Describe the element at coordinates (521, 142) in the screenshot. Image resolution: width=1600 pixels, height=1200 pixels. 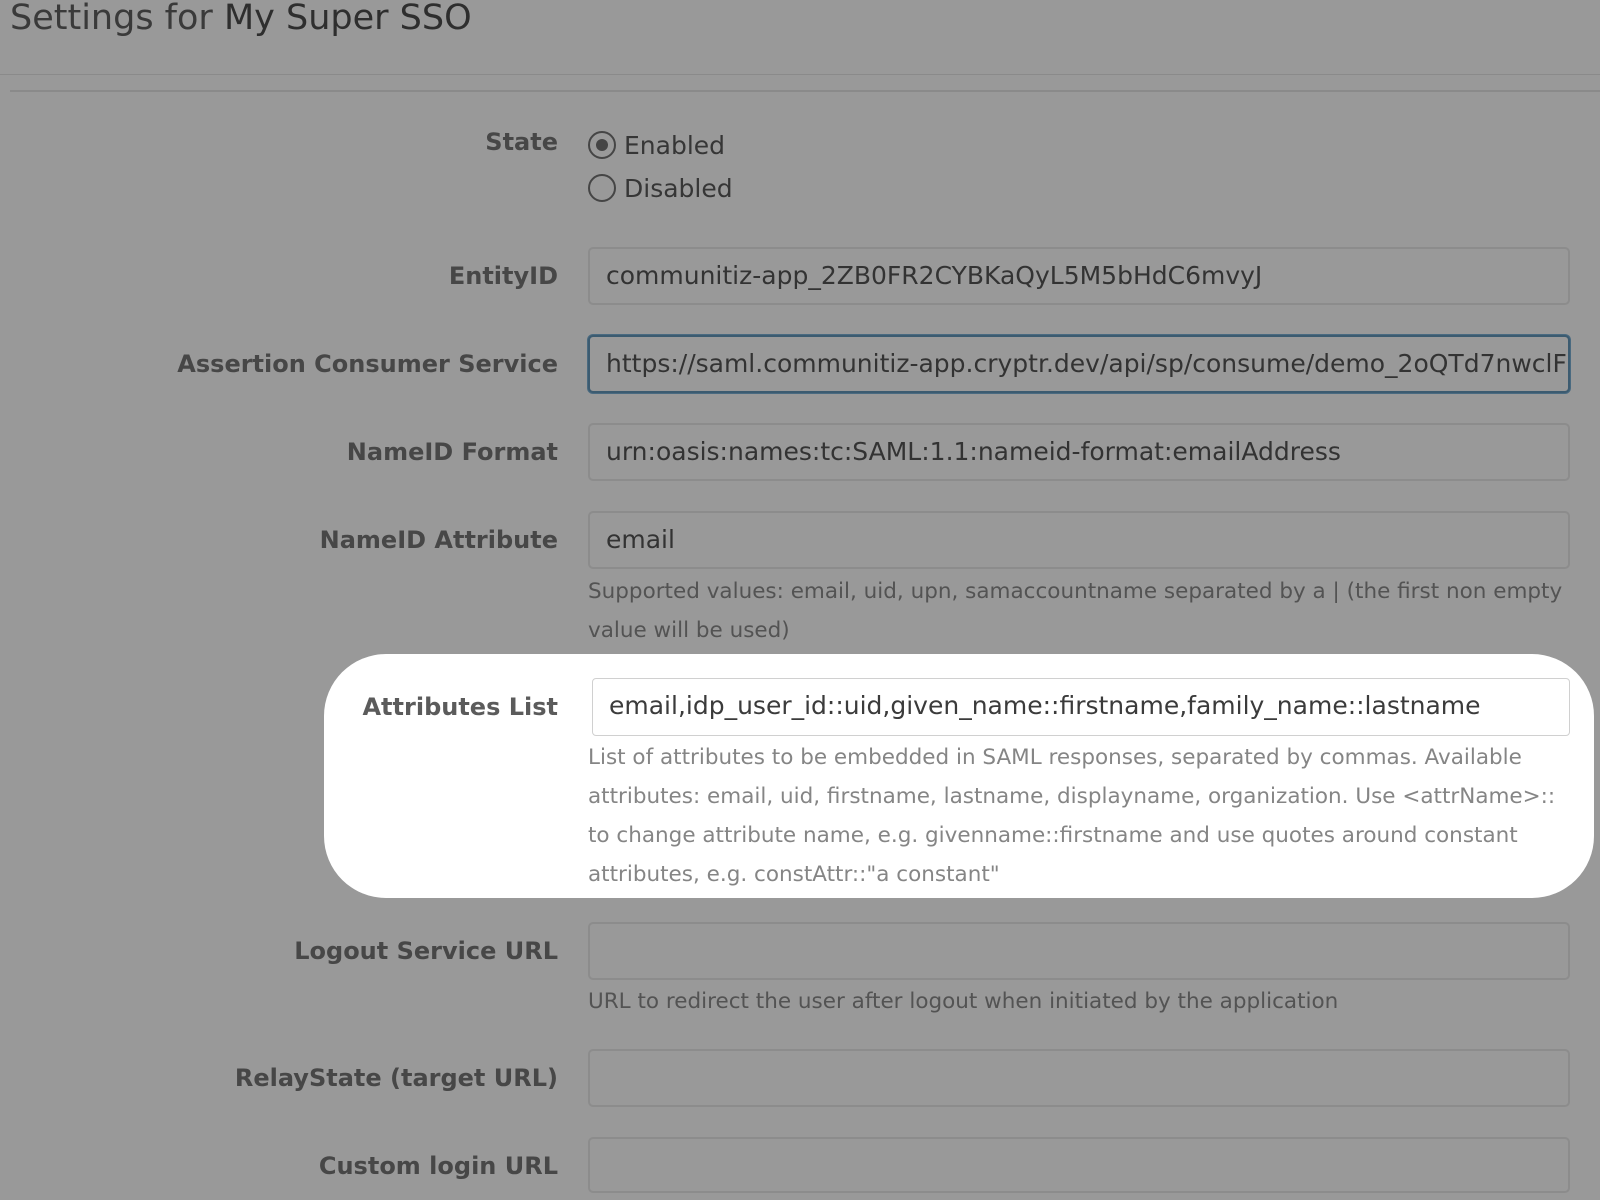
I see `state-label: State` at that location.